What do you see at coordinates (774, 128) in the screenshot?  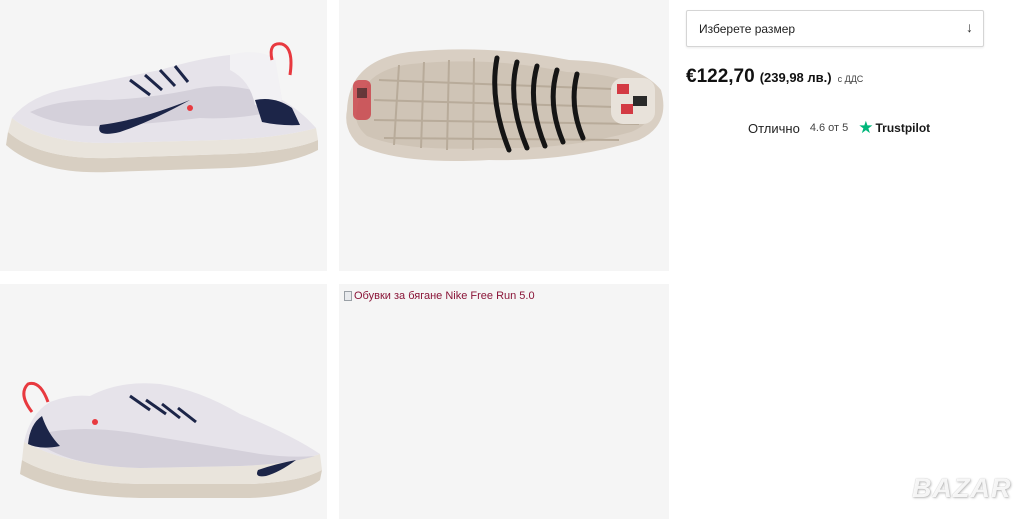 I see `trustpilot-rating-word: Отлично` at bounding box center [774, 128].